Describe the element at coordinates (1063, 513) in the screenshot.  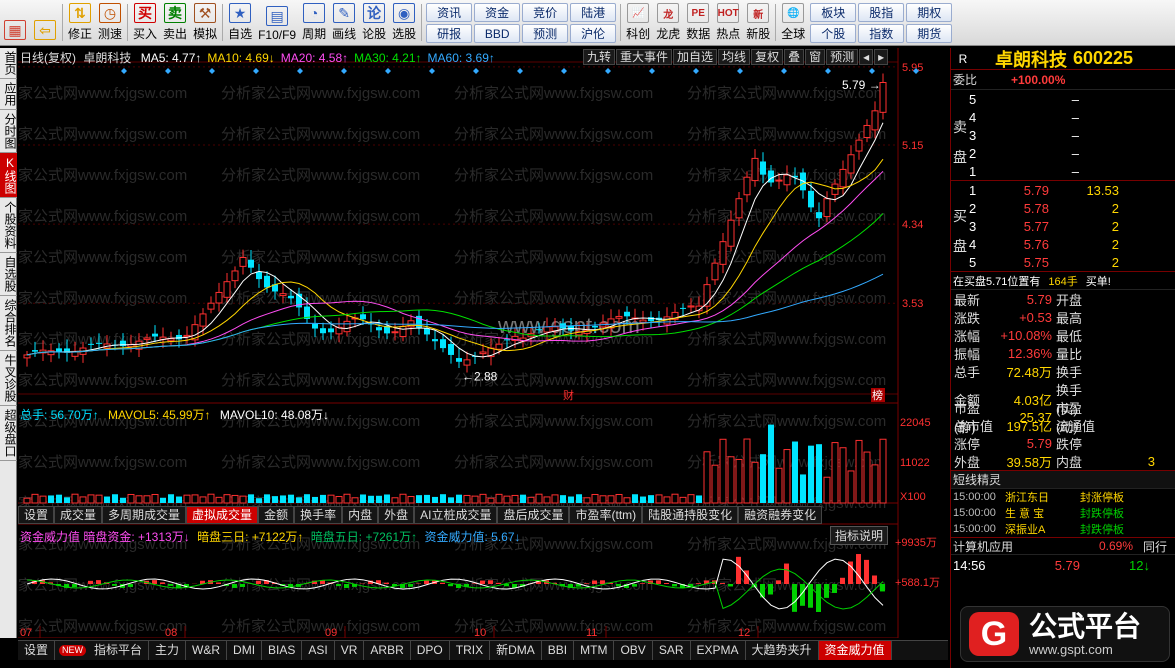
I see `elf-row: 15:00:00 生 意 宝 封跌停板` at that location.